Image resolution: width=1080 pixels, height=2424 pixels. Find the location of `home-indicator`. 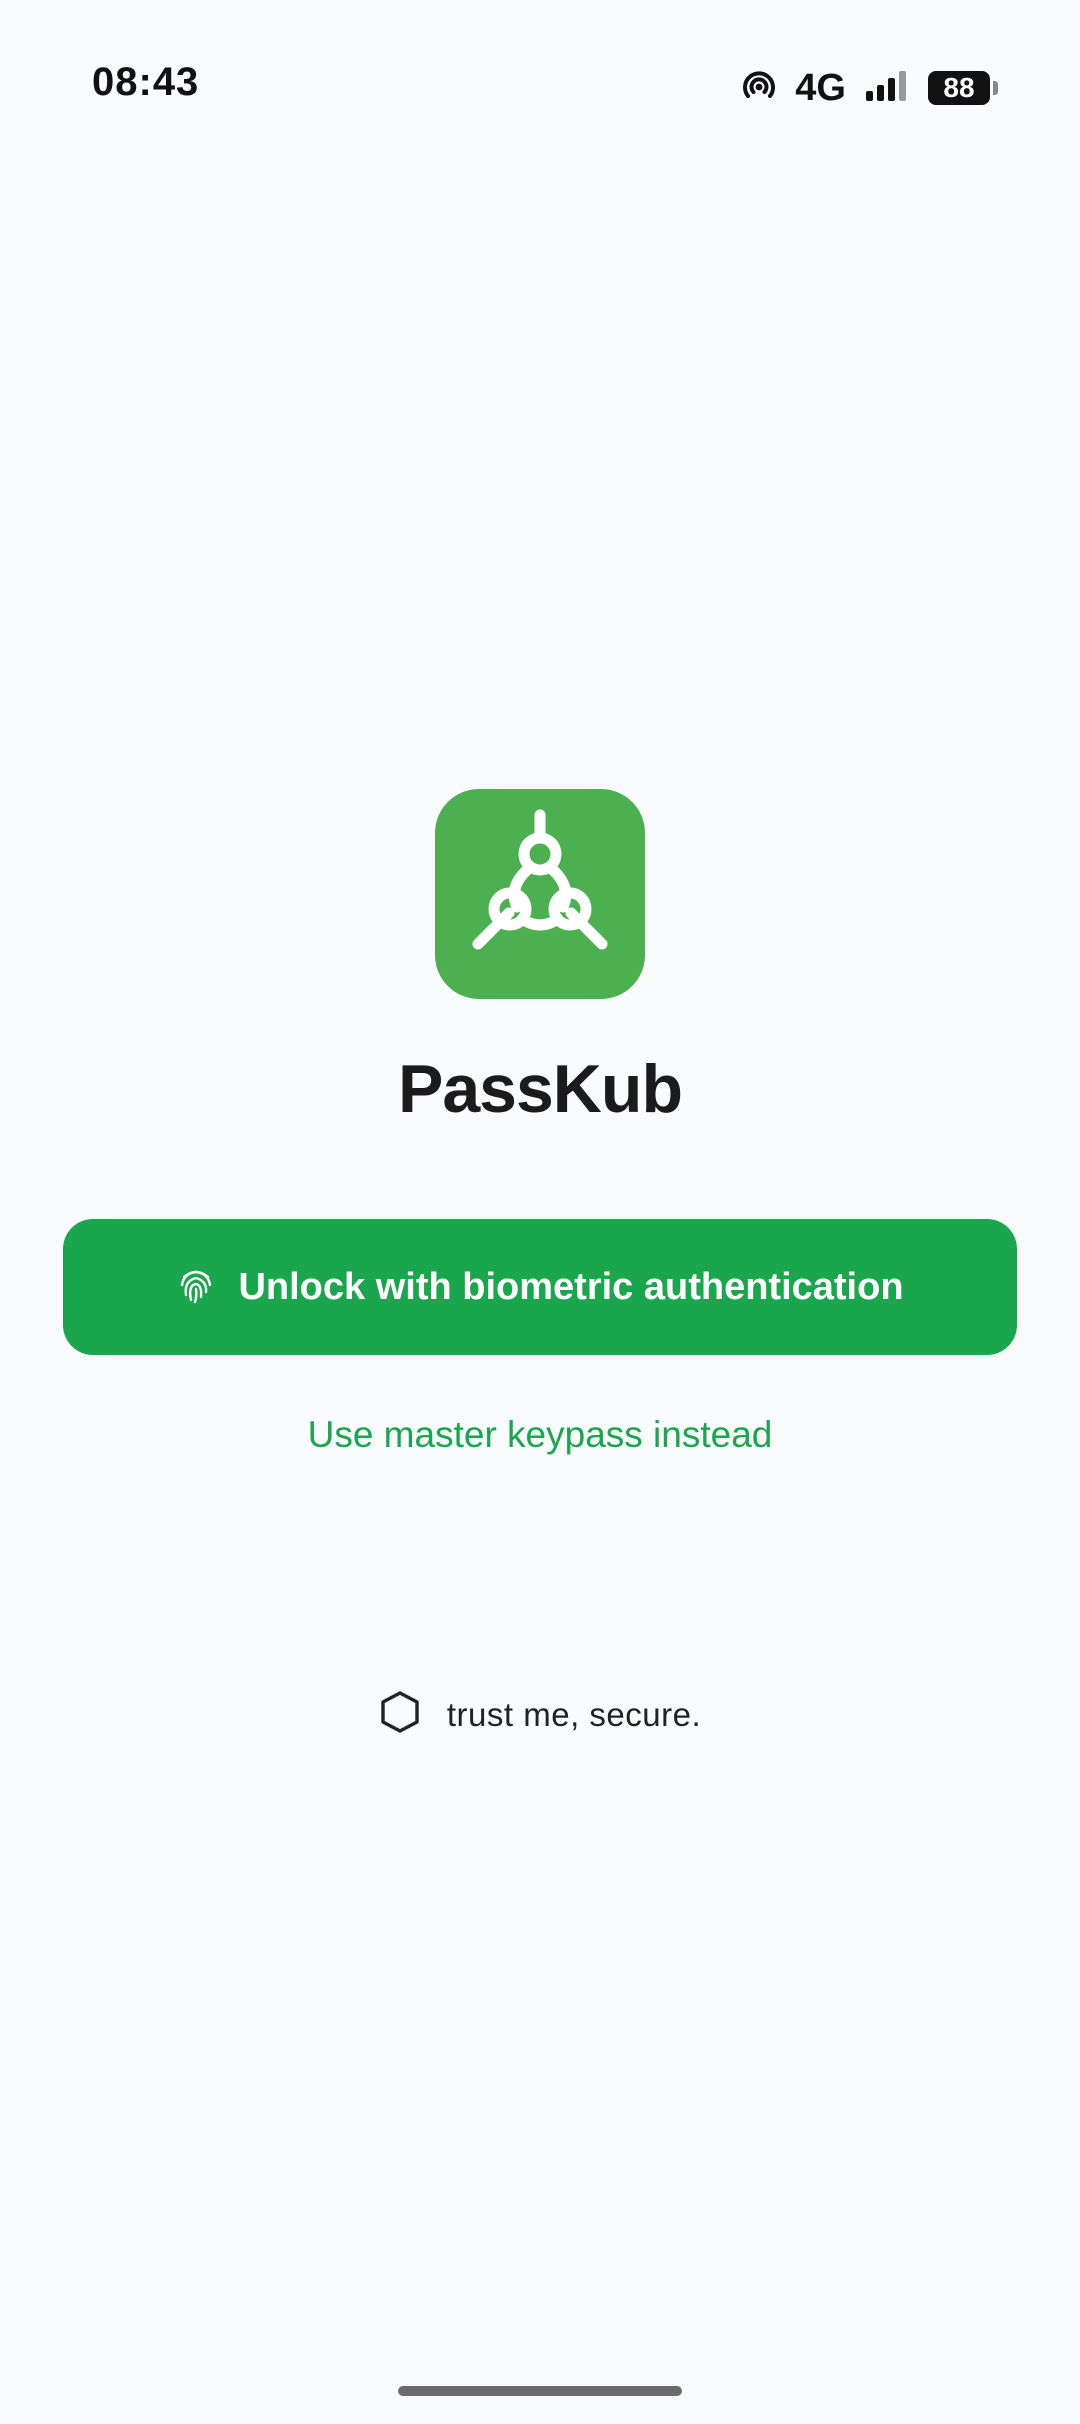

home-indicator is located at coordinates (540, 2391).